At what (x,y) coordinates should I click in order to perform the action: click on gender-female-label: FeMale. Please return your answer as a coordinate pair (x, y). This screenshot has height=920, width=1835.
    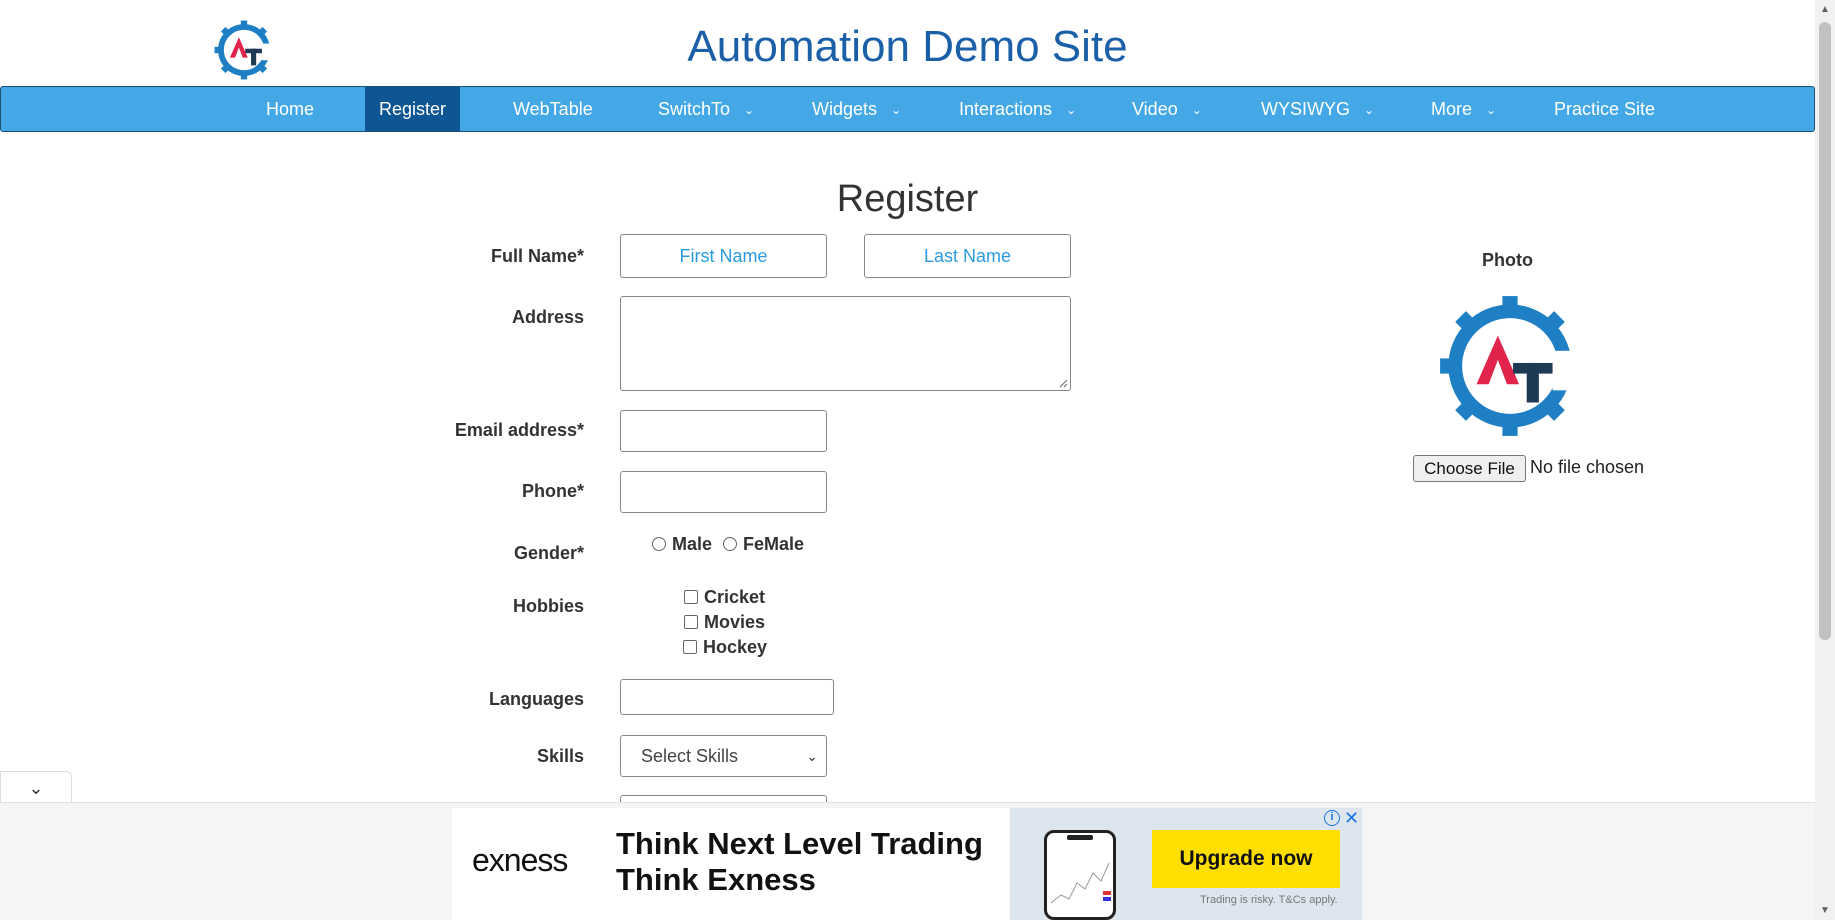
    Looking at the image, I should click on (774, 544).